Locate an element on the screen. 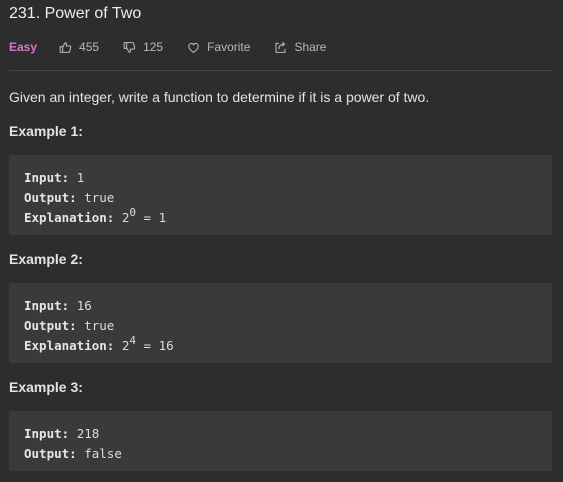 This screenshot has height=482, width=563. example-3-input-line: Input: 218 is located at coordinates (280, 434).